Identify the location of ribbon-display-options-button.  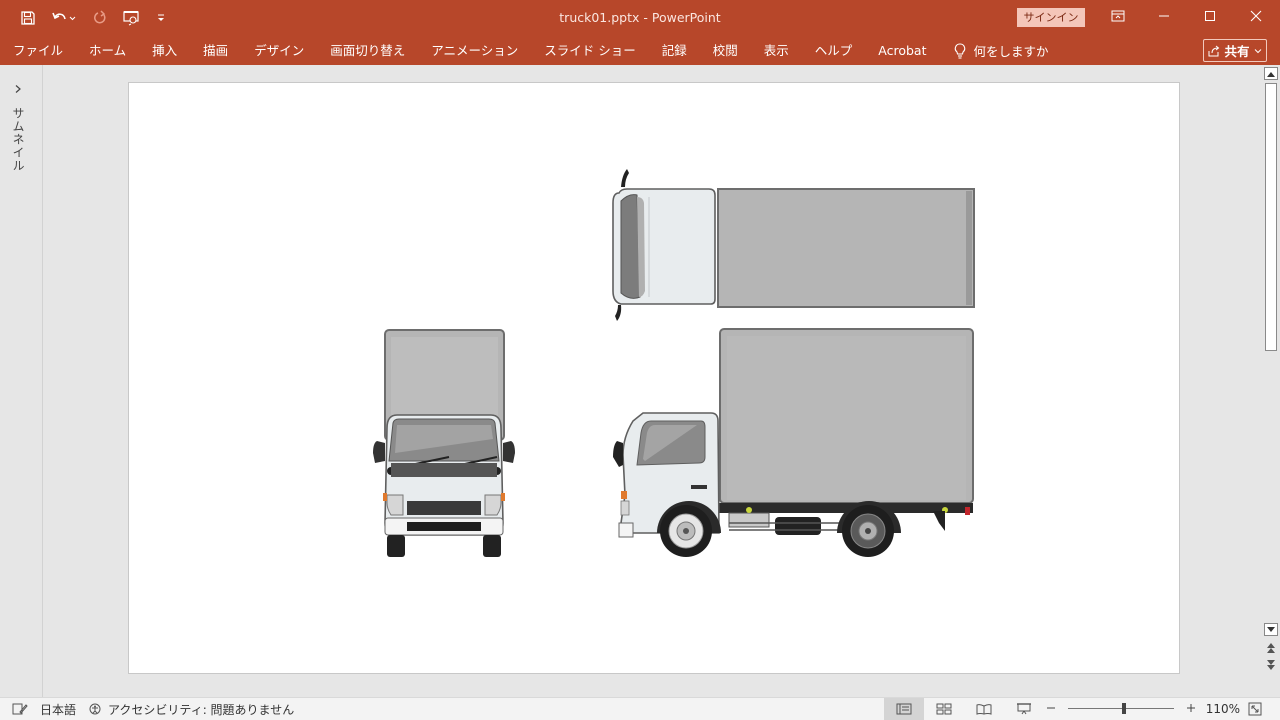
(1118, 16).